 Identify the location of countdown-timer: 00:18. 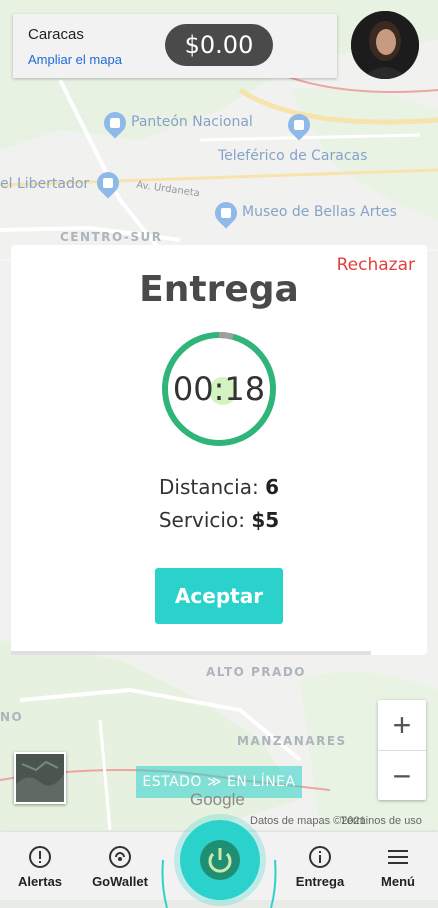
(219, 389).